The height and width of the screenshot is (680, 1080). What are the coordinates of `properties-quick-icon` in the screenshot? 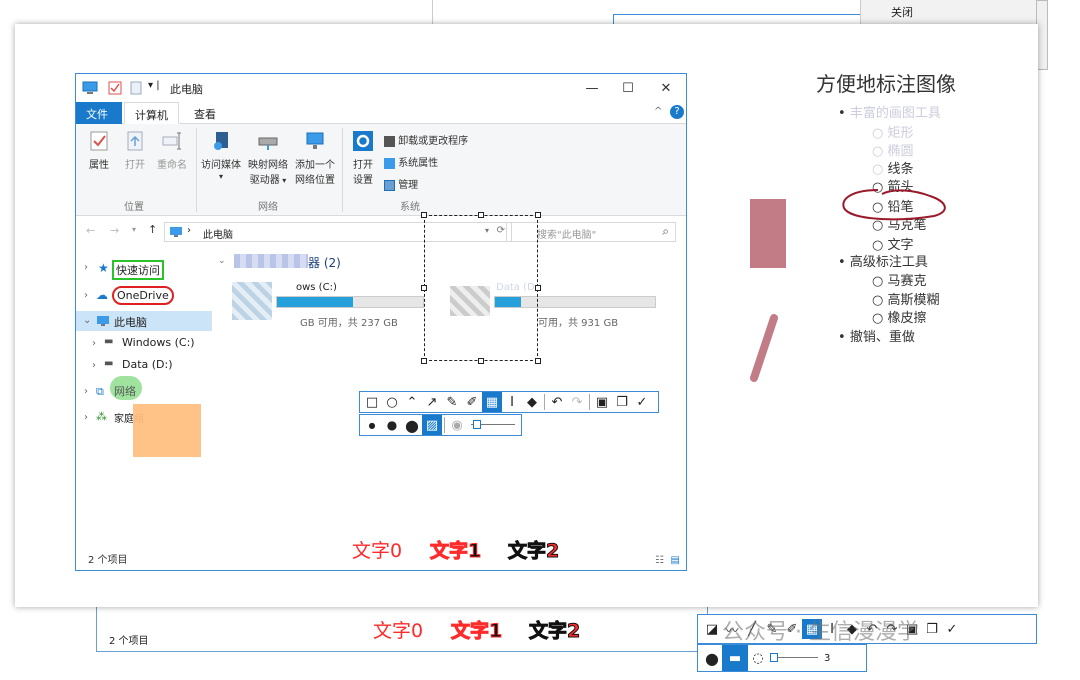 It's located at (115, 88).